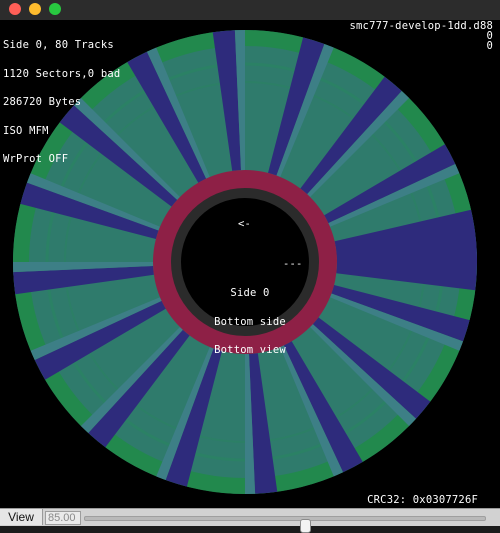  I want to click on zoom-slider-thumb, so click(305, 526).